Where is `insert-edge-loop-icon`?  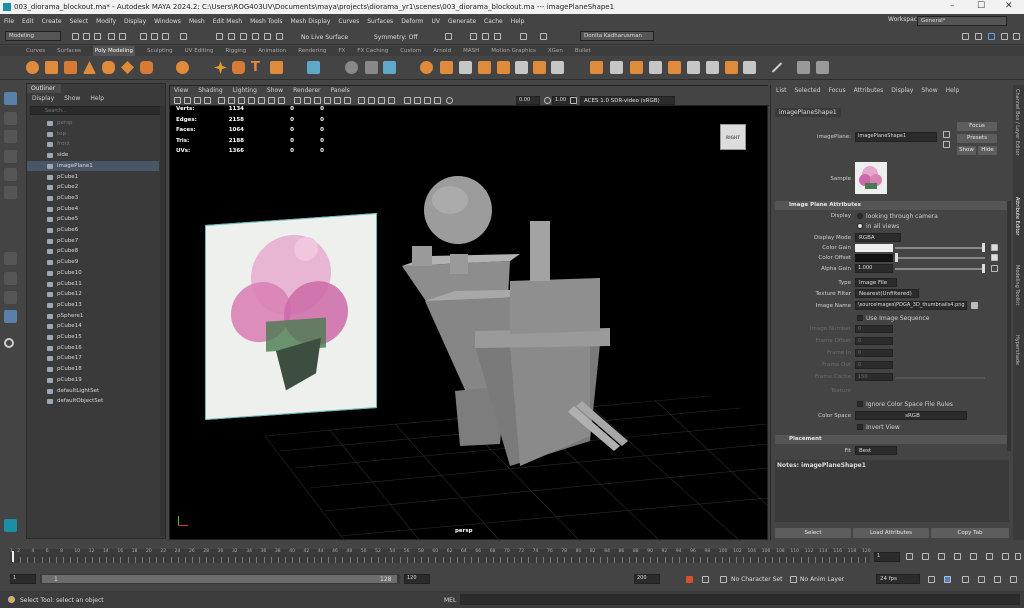
insert-edge-loop-icon is located at coordinates (636, 67).